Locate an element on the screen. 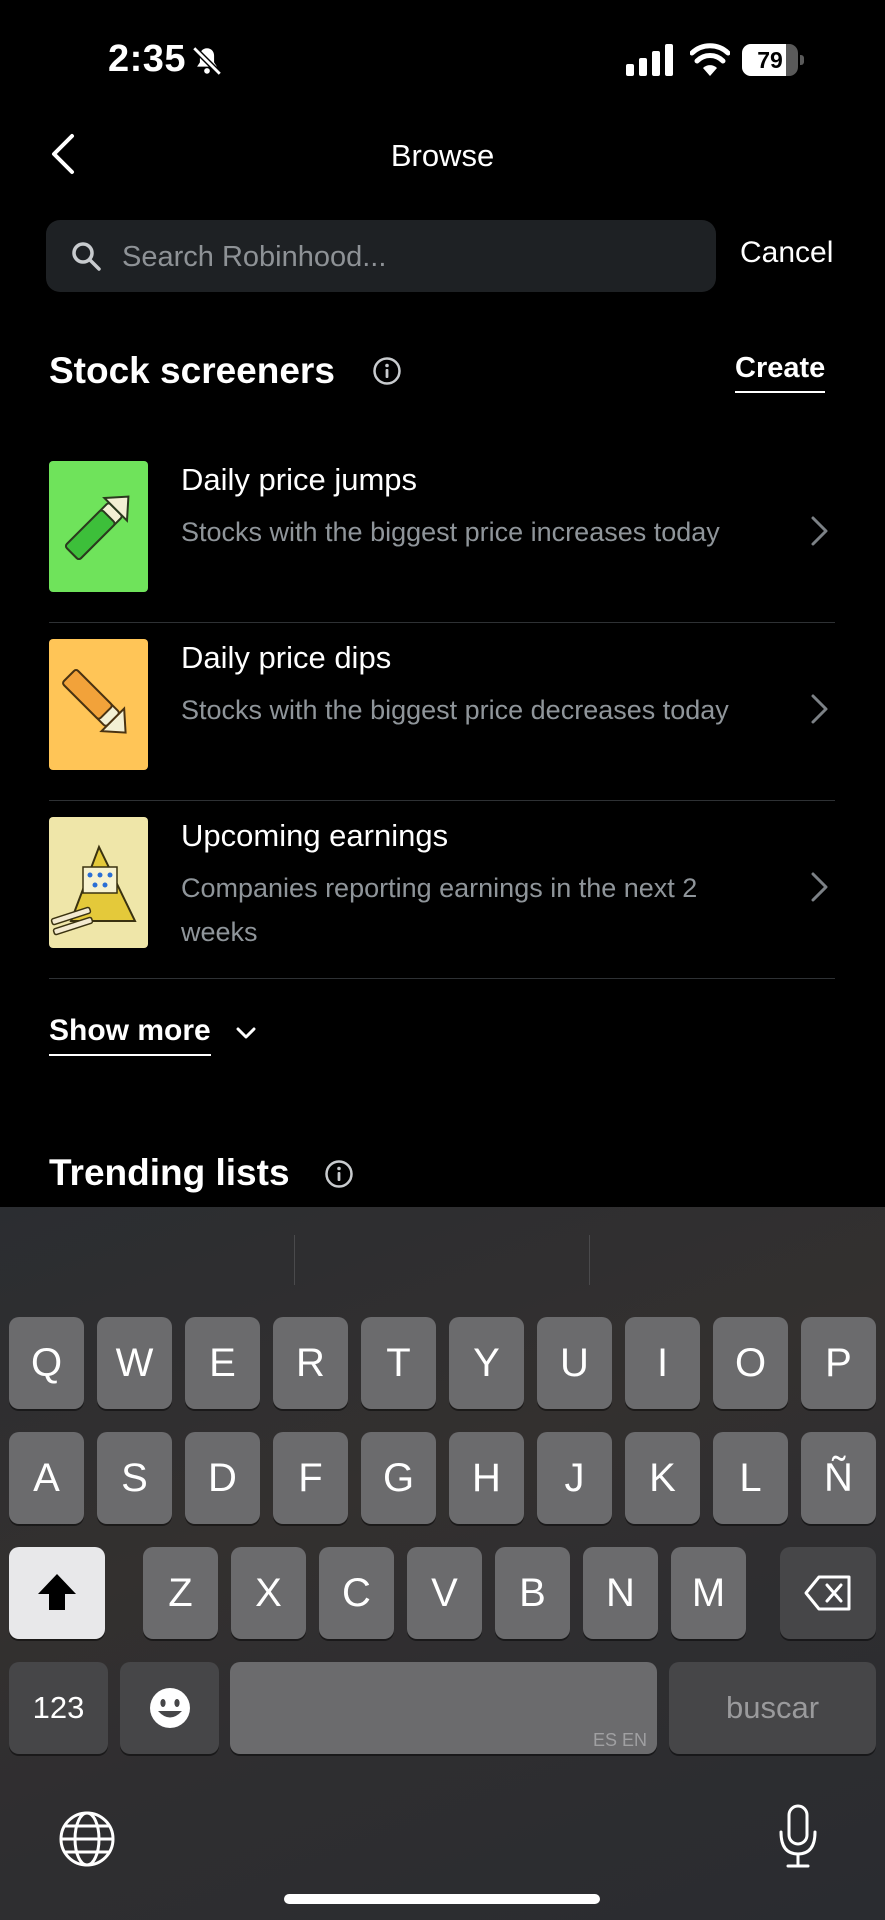  numbers-key: 123 is located at coordinates (58, 1708).